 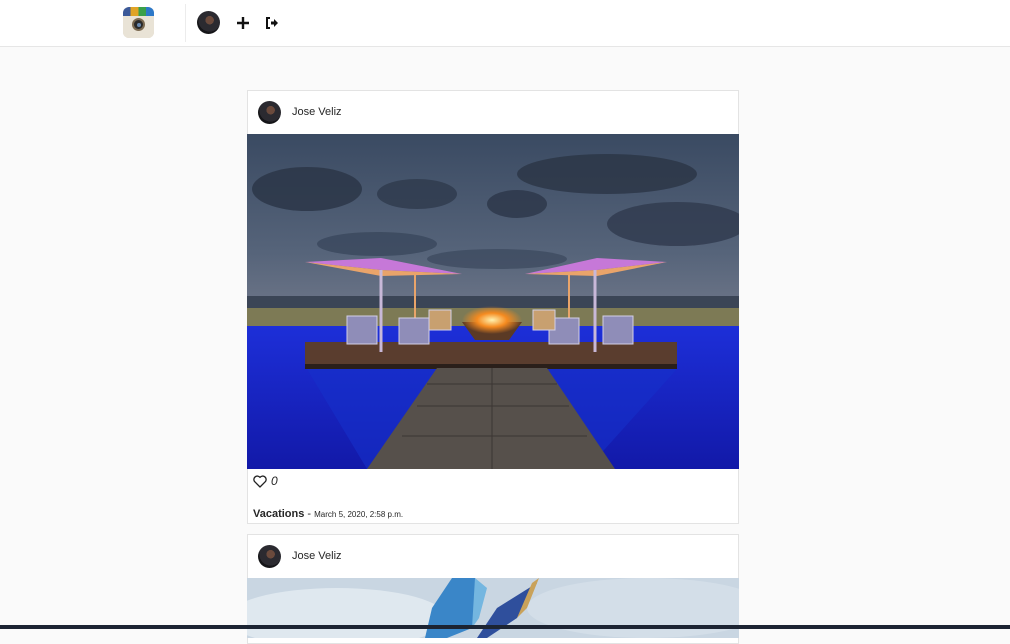 What do you see at coordinates (138, 22) in the screenshot?
I see `instagram-logo-icon` at bounding box center [138, 22].